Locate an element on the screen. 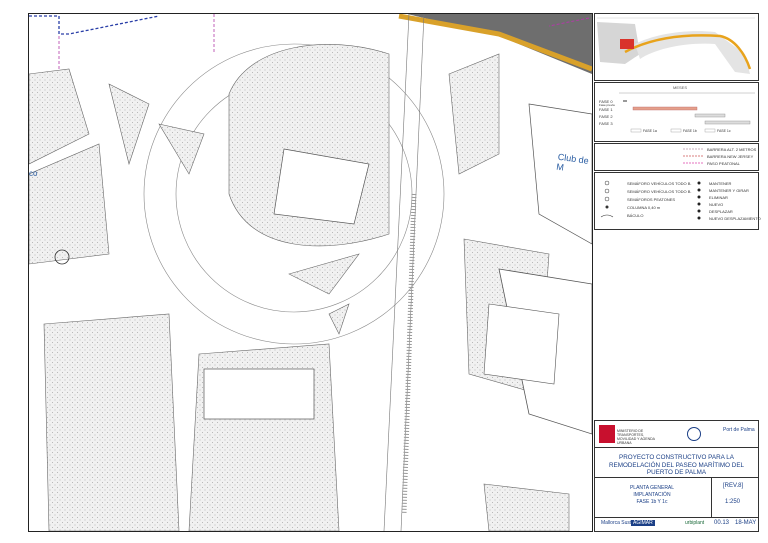  plan-phase: FASE 1b Y 1c is located at coordinates (652, 502).